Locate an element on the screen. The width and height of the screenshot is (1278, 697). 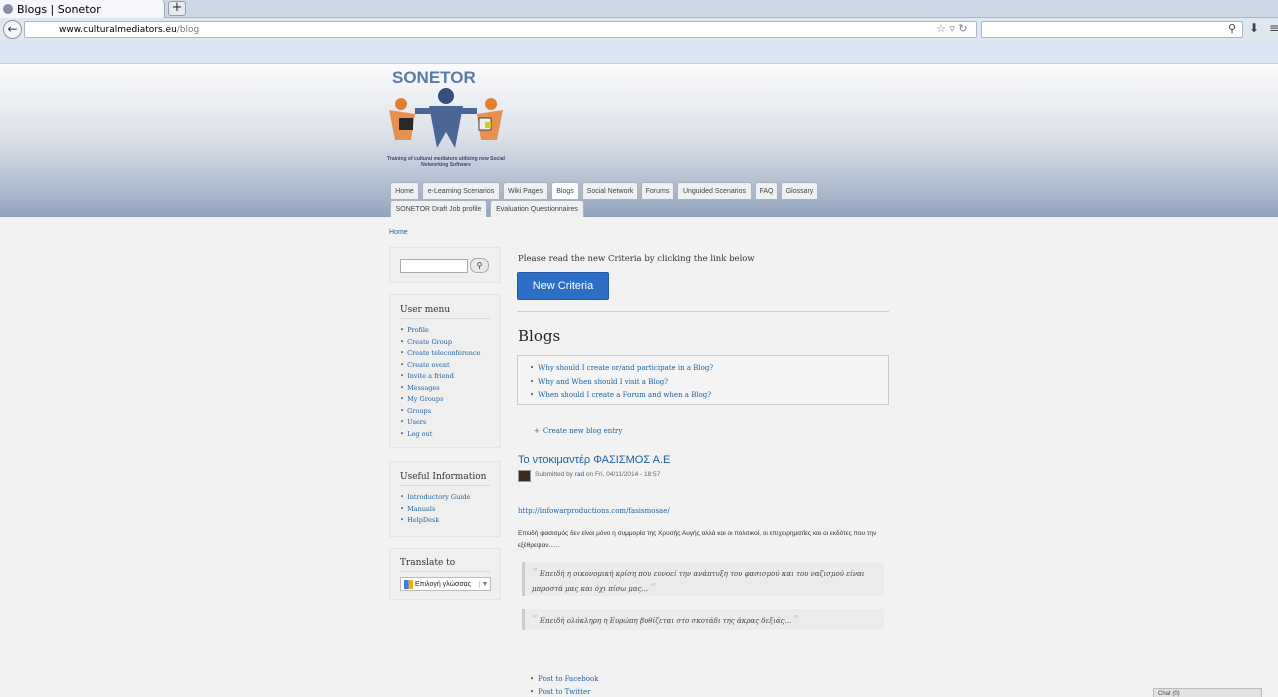
share-links: Post to Facebook Post to Twitter is located at coordinates (564, 685).